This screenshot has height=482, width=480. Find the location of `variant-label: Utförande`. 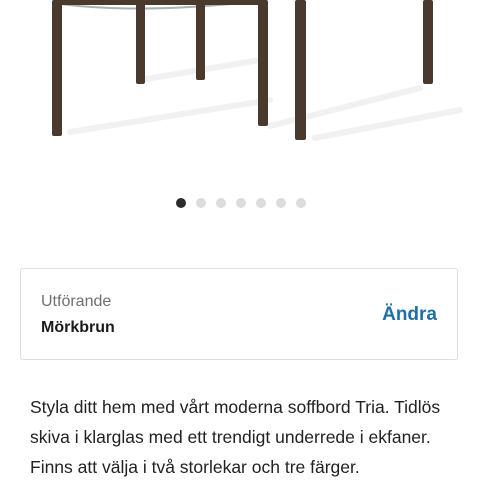

variant-label: Utförande is located at coordinates (76, 301).